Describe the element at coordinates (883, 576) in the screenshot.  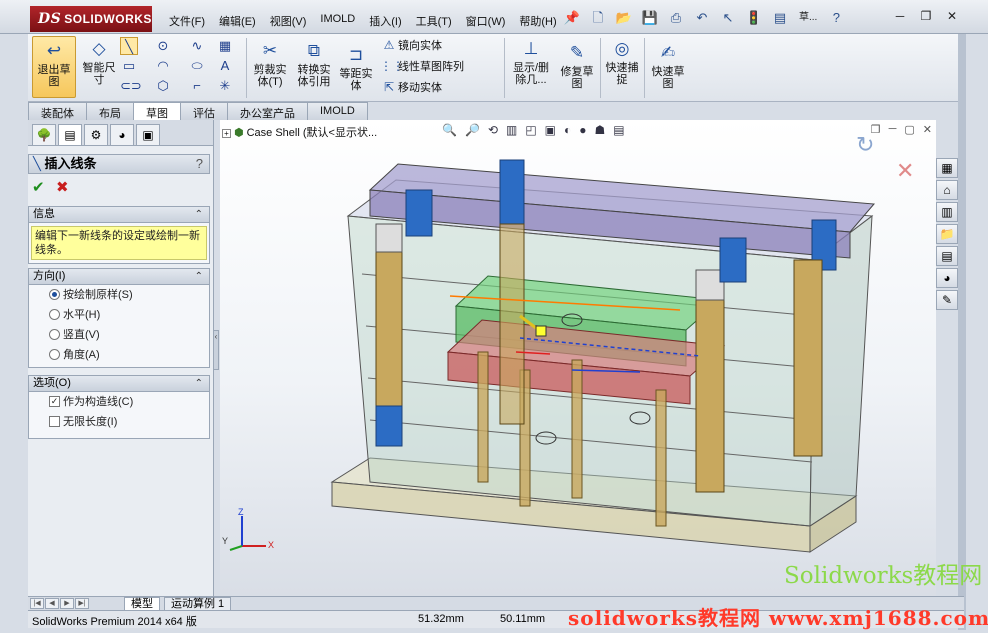
I see `watermark-site-title: Solidworks教程网` at that location.